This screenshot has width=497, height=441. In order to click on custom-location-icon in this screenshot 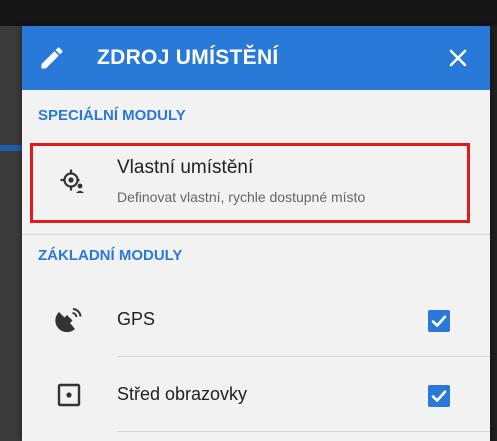, I will do `click(72, 181)`.